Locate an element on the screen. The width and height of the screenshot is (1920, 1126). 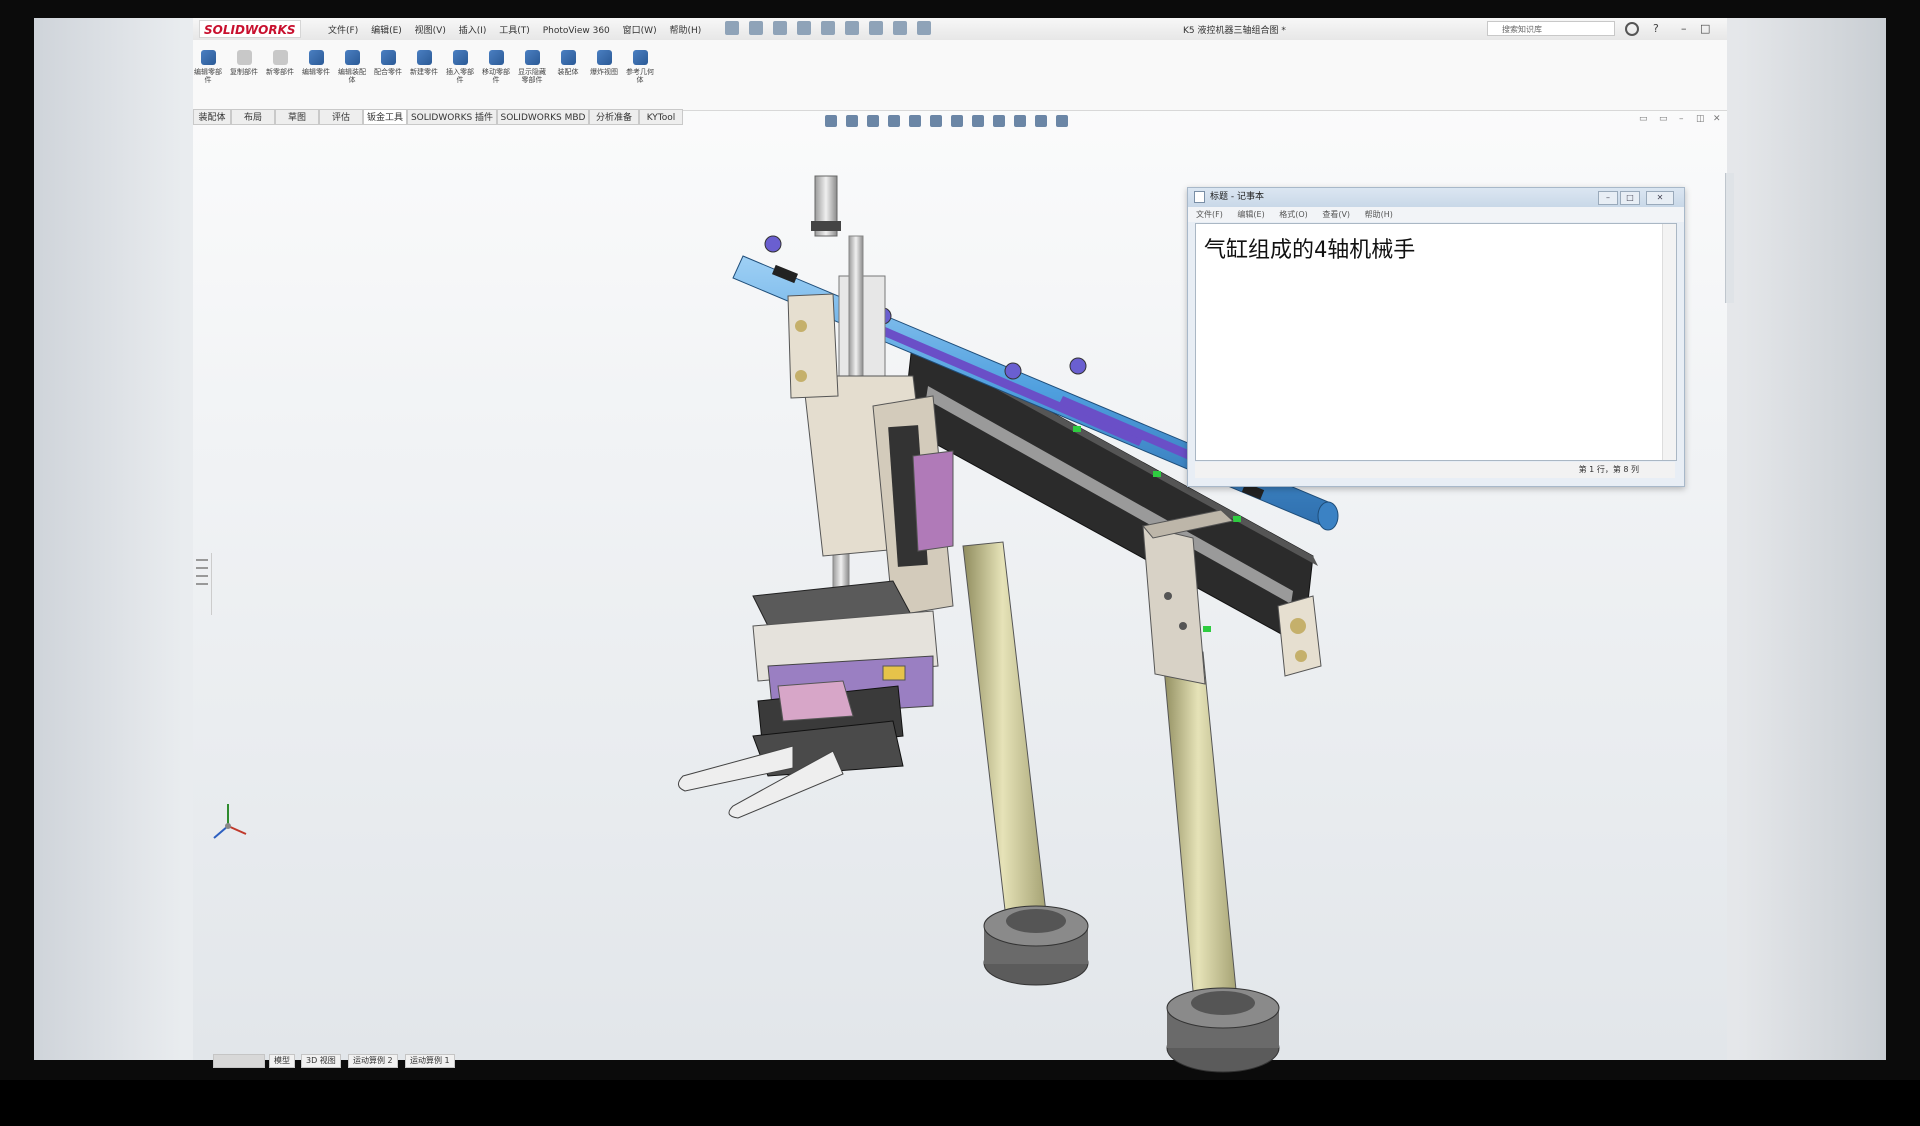
search-icon is located at coordinates (1632, 29).